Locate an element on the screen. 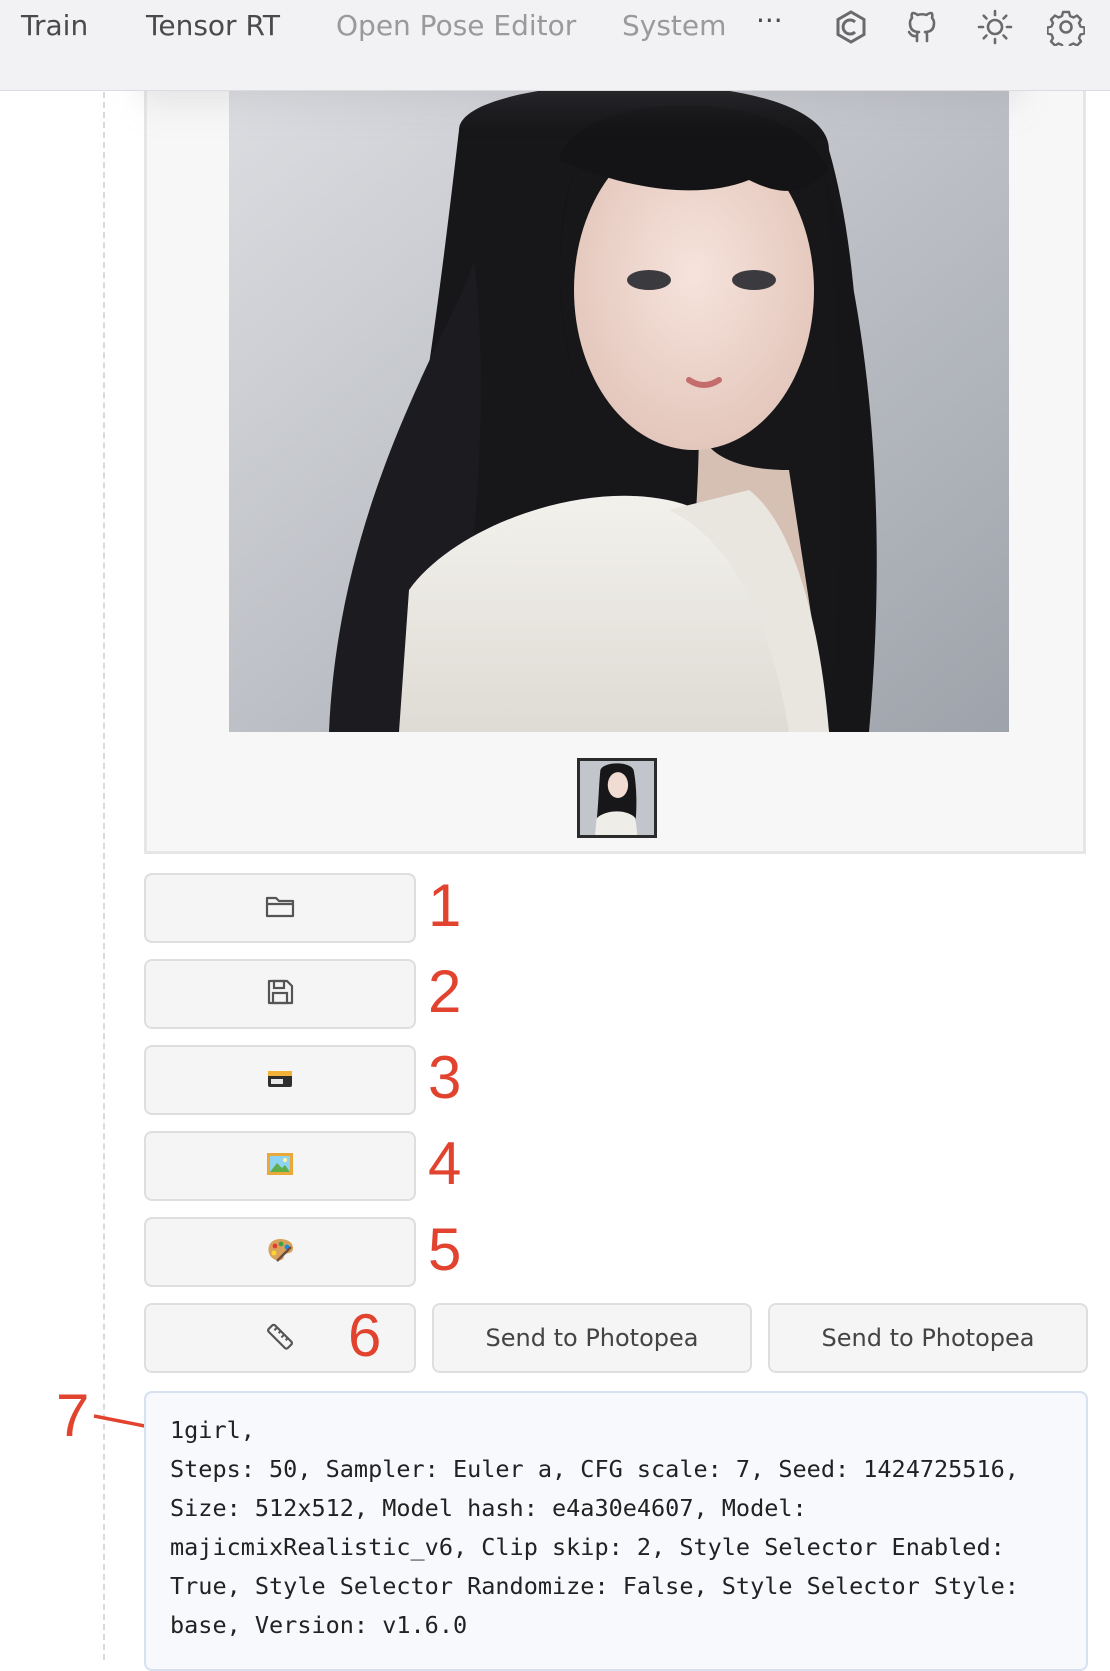 This screenshot has width=1110, height=1671. tab-open-pose-editor: Open Pose Editor is located at coordinates (456, 25).